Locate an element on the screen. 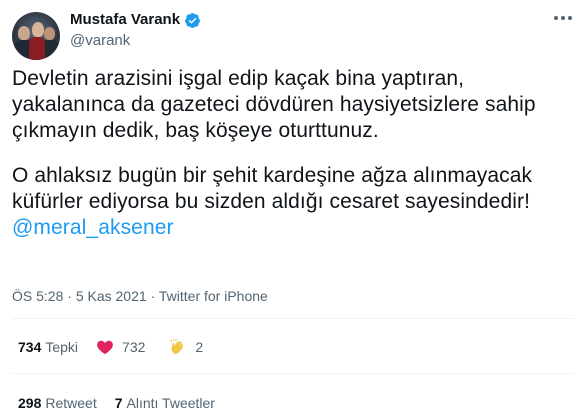 This screenshot has width=586, height=415. tweet-time: ÖS 5:28 is located at coordinates (37, 296).